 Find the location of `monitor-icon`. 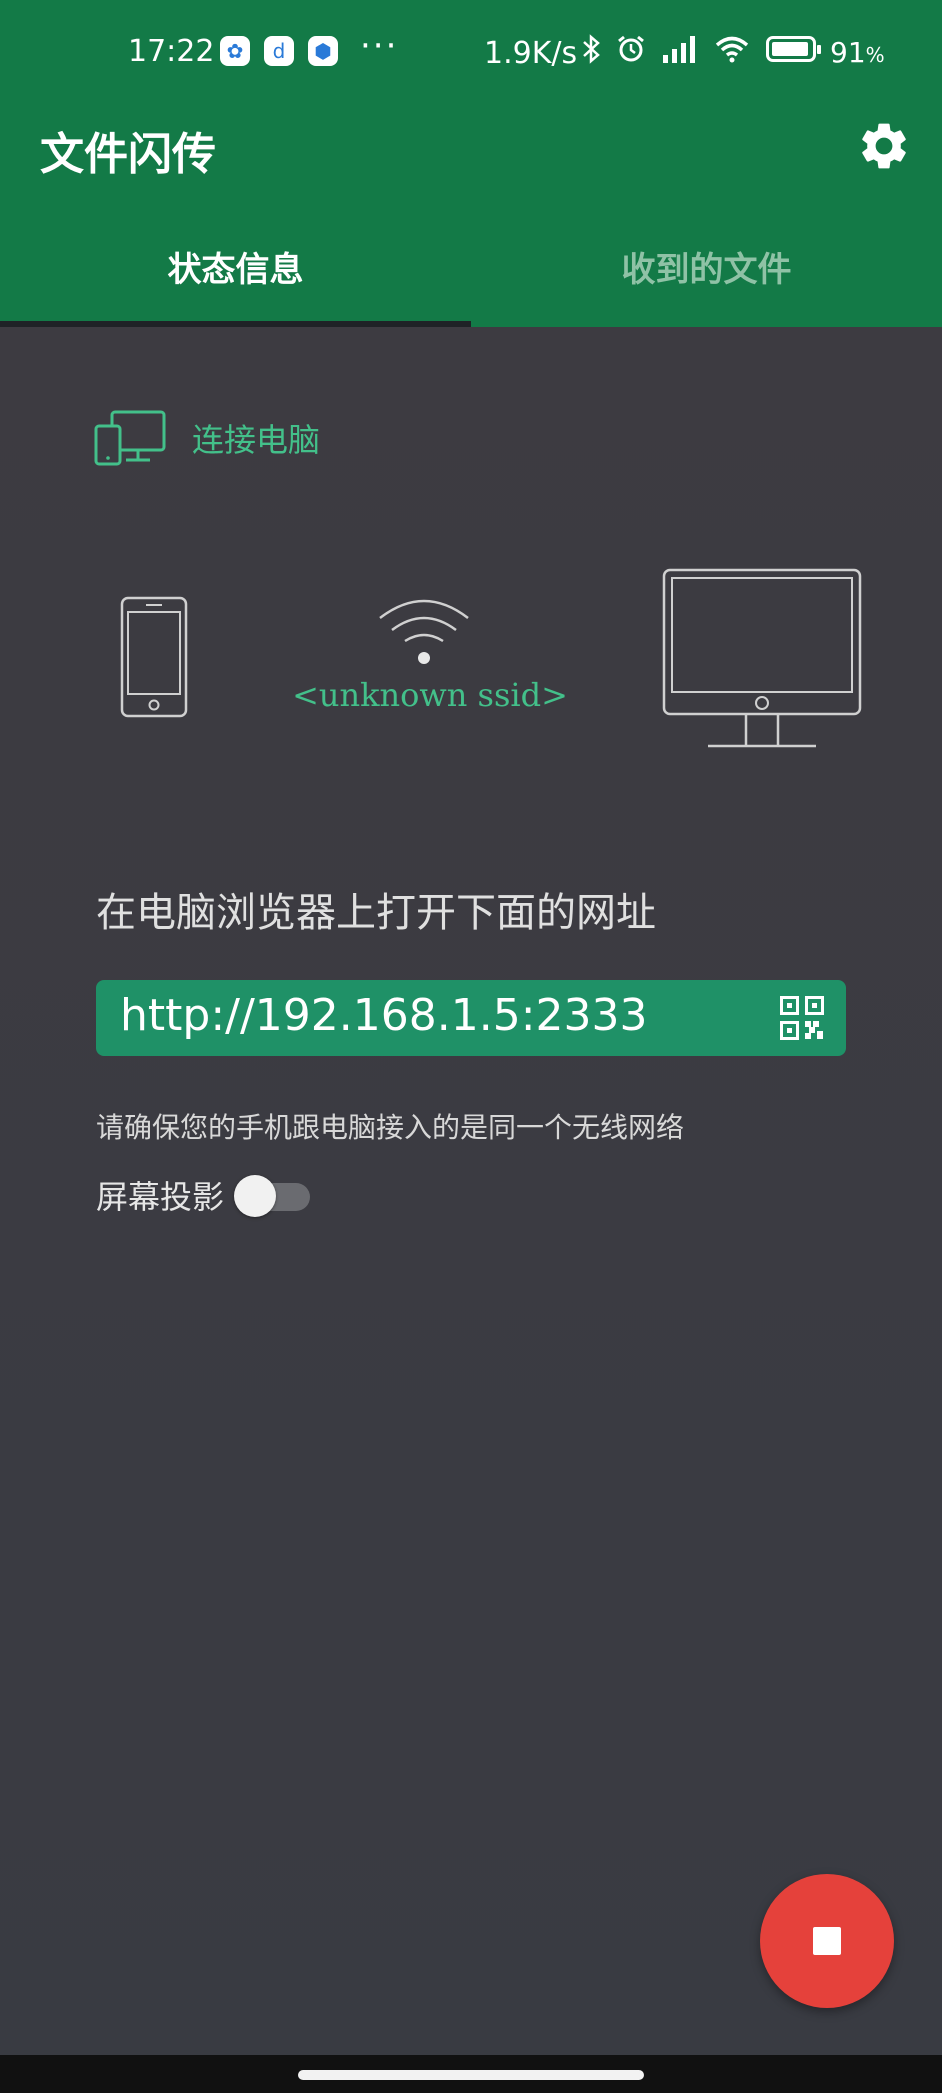

monitor-icon is located at coordinates (762, 658).